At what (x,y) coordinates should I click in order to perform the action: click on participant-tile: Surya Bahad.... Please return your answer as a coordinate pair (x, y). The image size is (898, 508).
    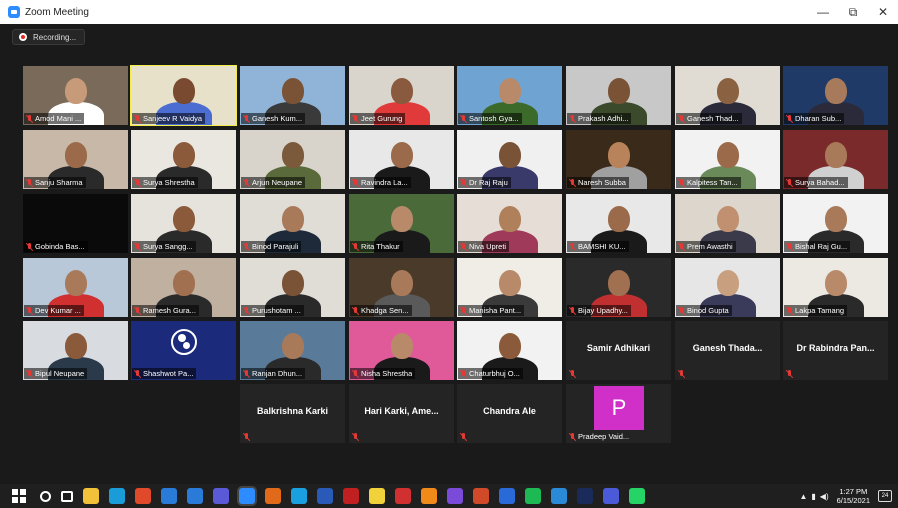
    Looking at the image, I should click on (835, 159).